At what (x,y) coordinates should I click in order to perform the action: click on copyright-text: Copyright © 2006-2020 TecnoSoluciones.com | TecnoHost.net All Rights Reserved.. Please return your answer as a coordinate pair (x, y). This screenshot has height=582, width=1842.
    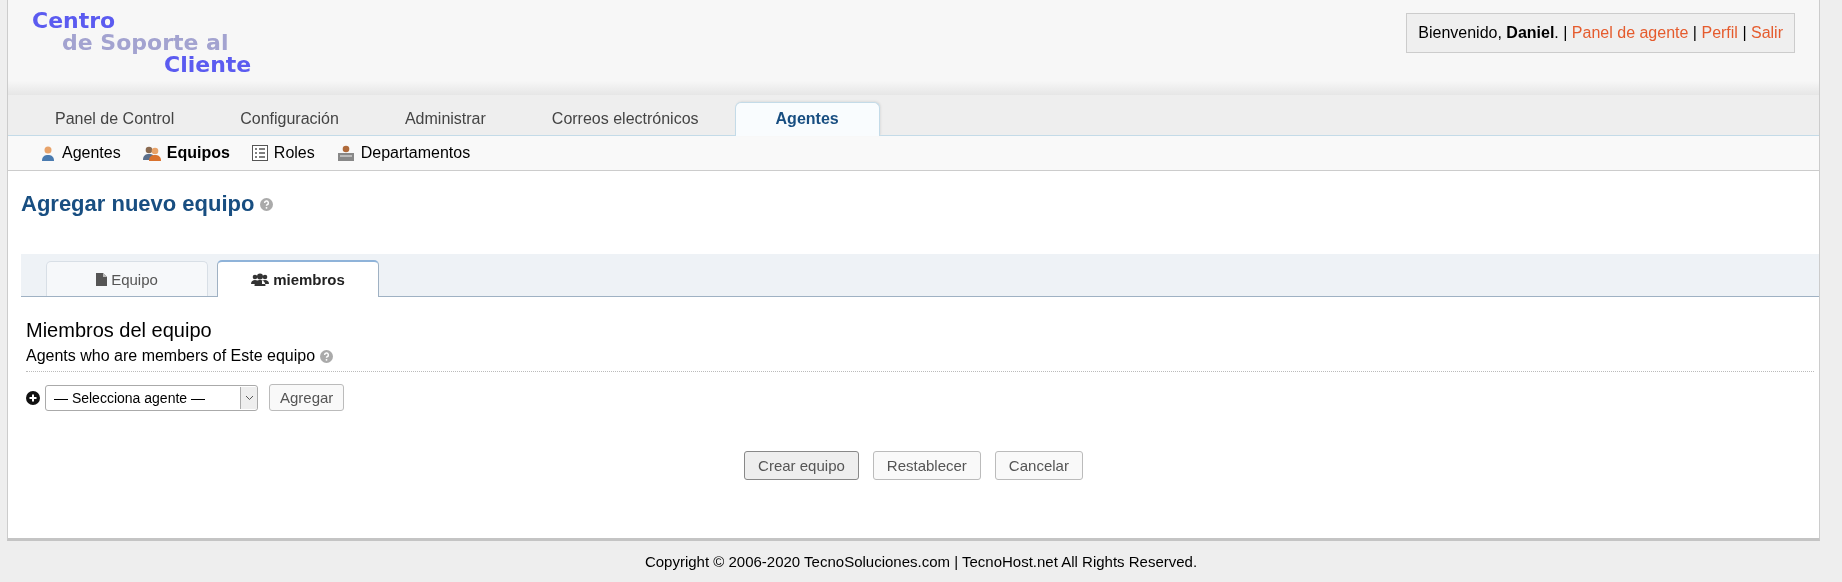
    Looking at the image, I should click on (921, 561).